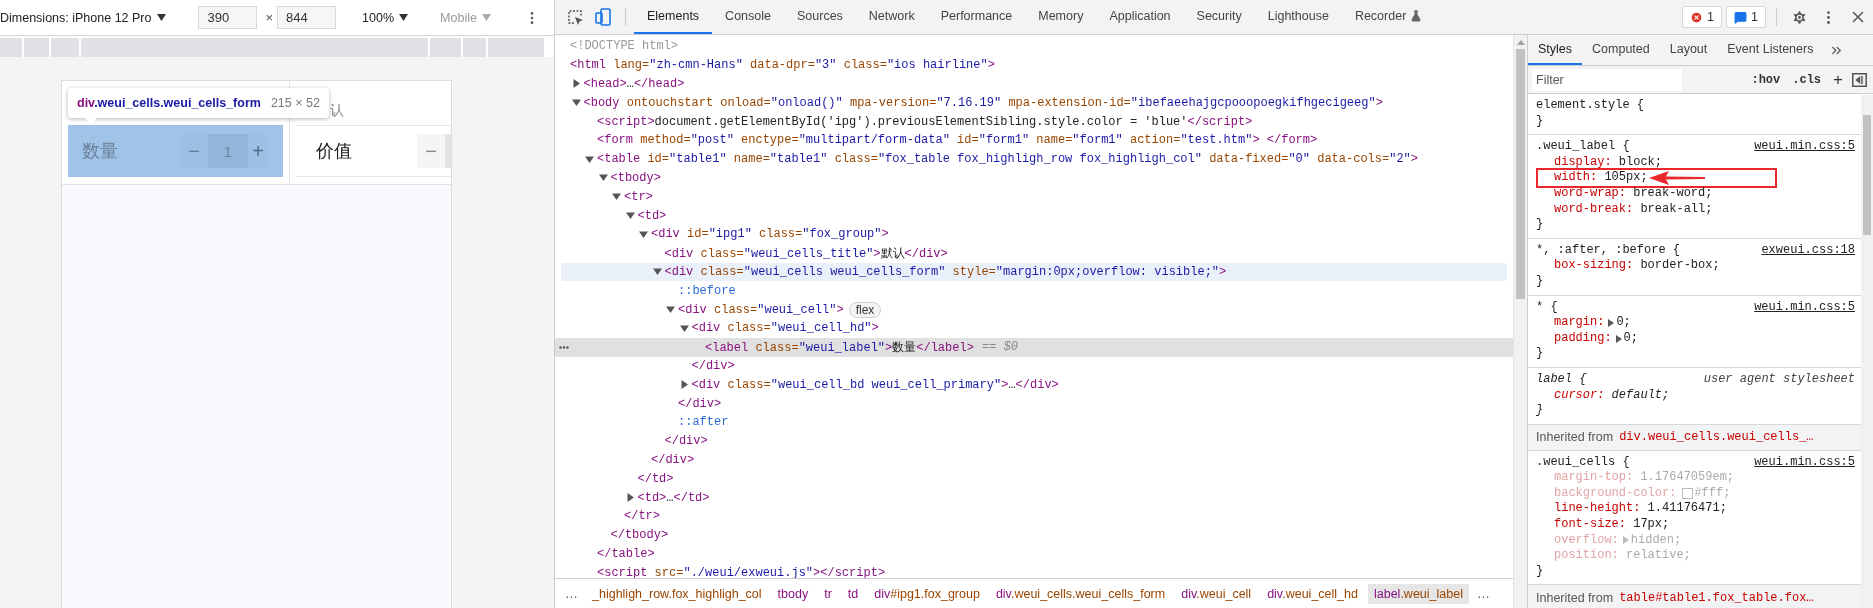 The width and height of the screenshot is (1873, 608). Describe the element at coordinates (741, 571) in the screenshot. I see `dom-node-line: <script src="./weui/exweui.js"></script>` at that location.